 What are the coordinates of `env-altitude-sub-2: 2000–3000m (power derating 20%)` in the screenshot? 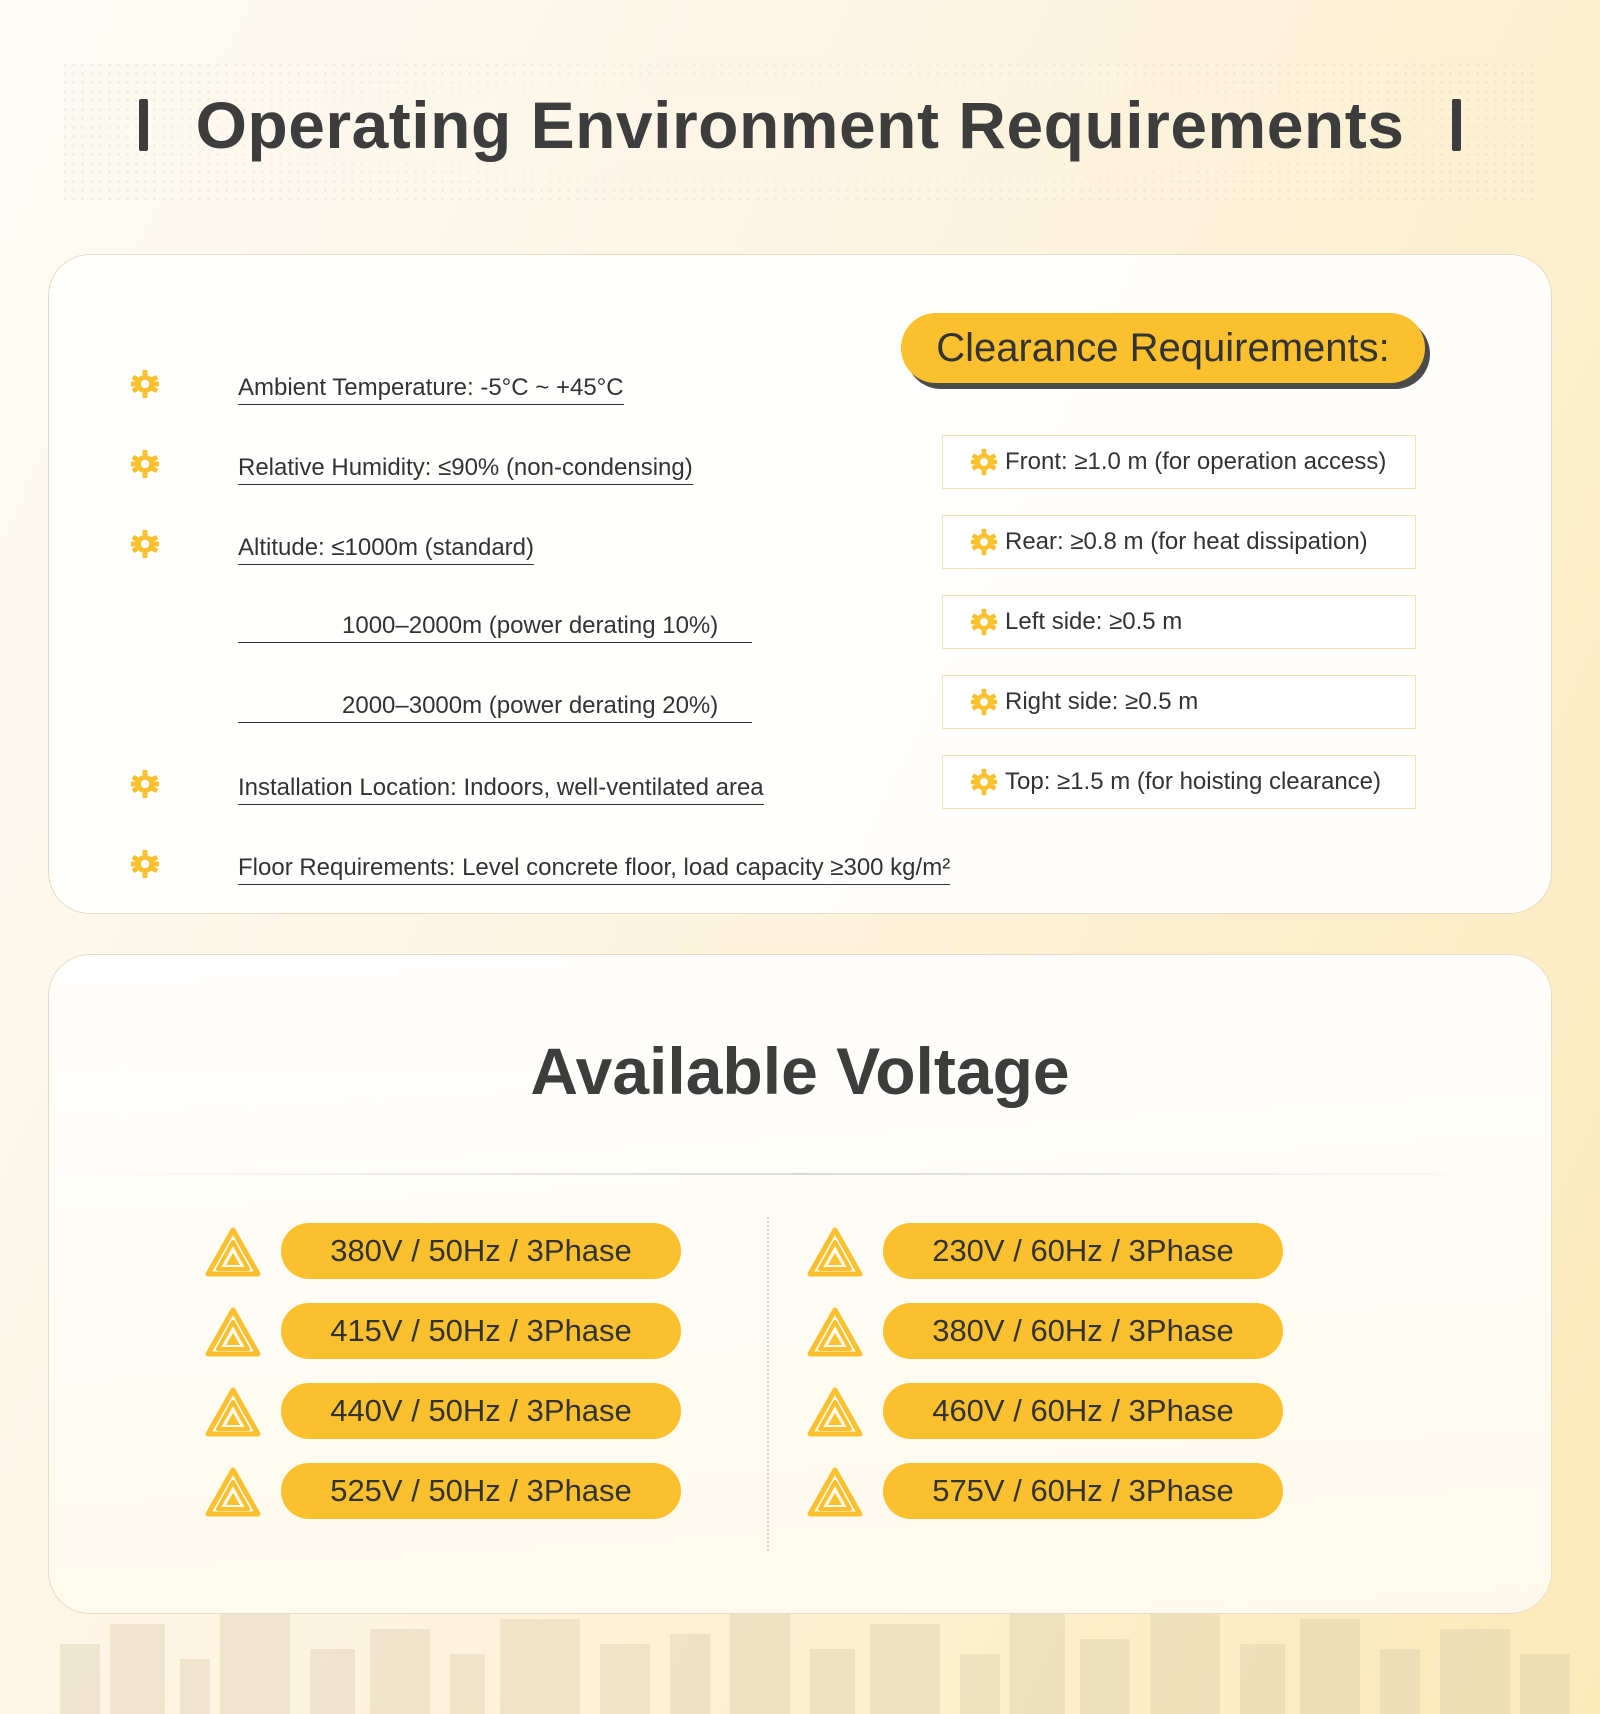 It's located at (495, 707).